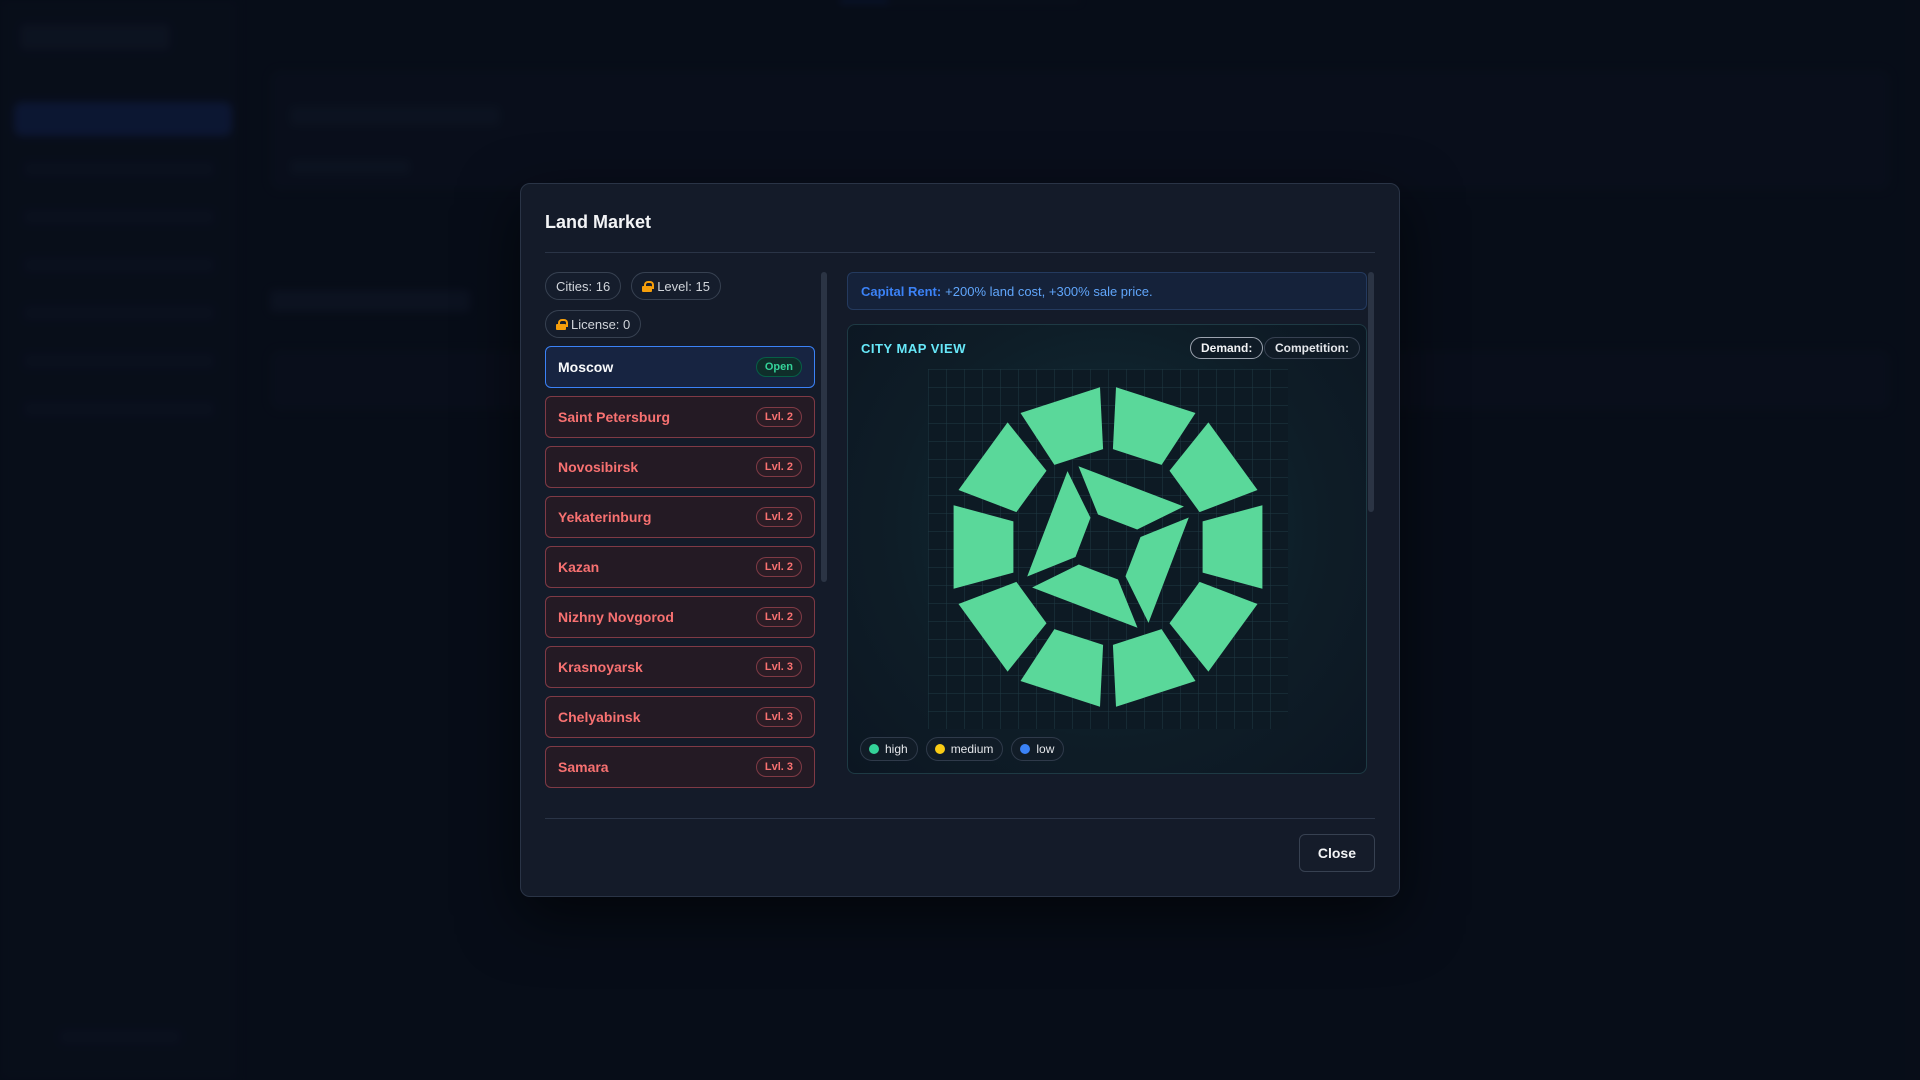 The height and width of the screenshot is (1080, 1920). Describe the element at coordinates (583, 767) in the screenshot. I see `city-name: Samara` at that location.